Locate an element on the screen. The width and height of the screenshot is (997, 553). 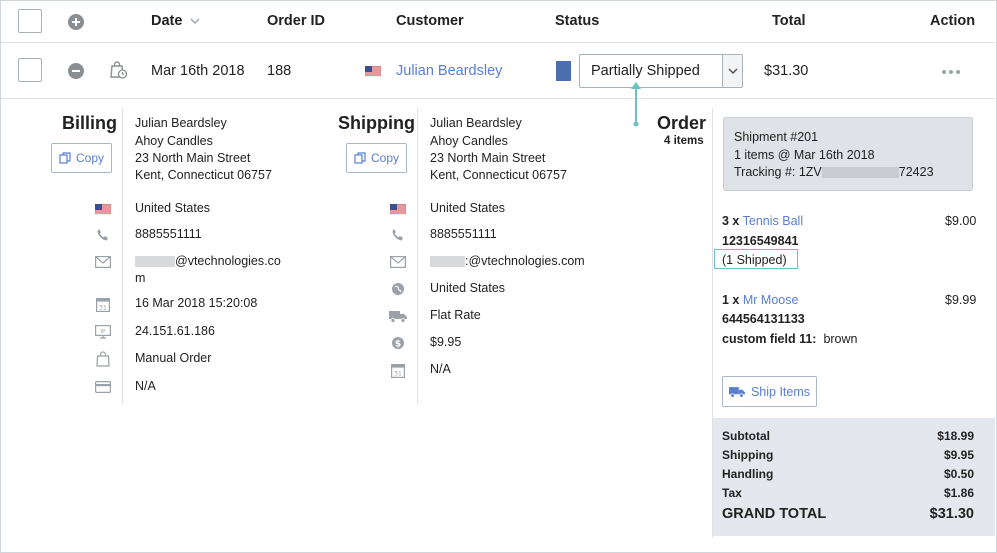
sort-chevron-down-icon is located at coordinates (195, 21).